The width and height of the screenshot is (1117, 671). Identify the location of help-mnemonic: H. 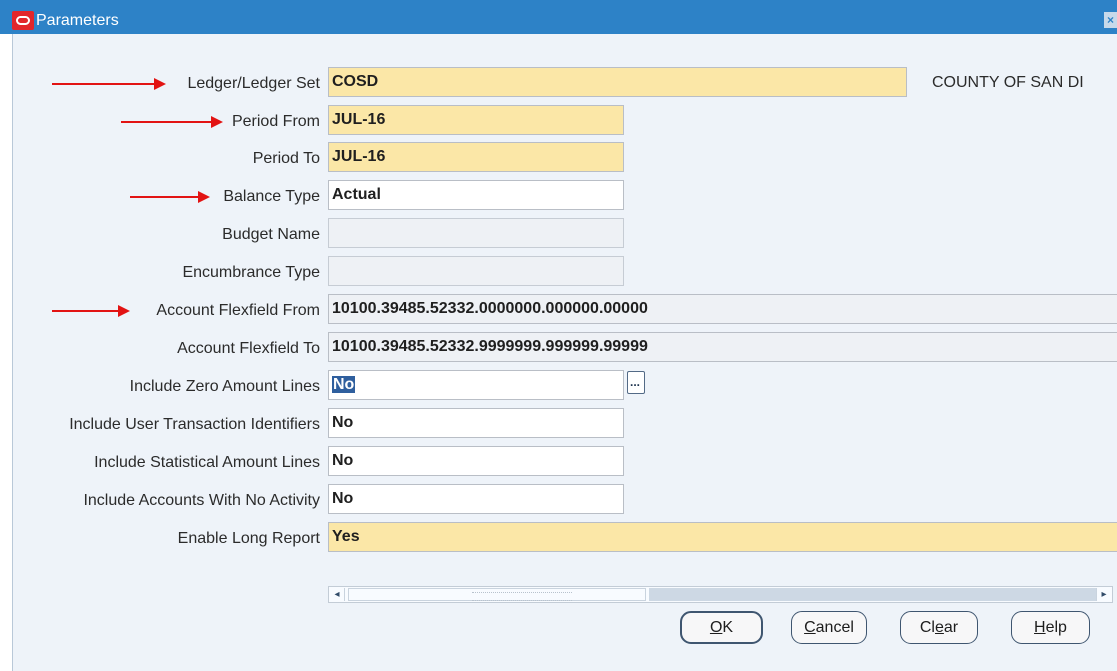
(1040, 627).